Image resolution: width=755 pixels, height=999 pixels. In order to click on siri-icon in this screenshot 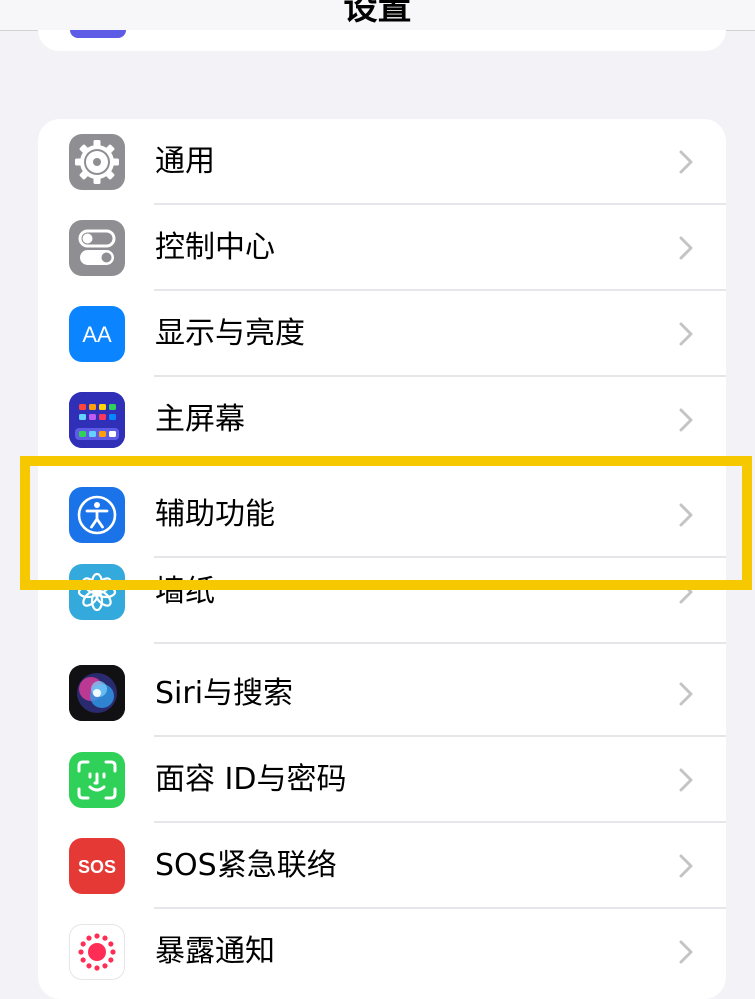, I will do `click(97, 693)`.